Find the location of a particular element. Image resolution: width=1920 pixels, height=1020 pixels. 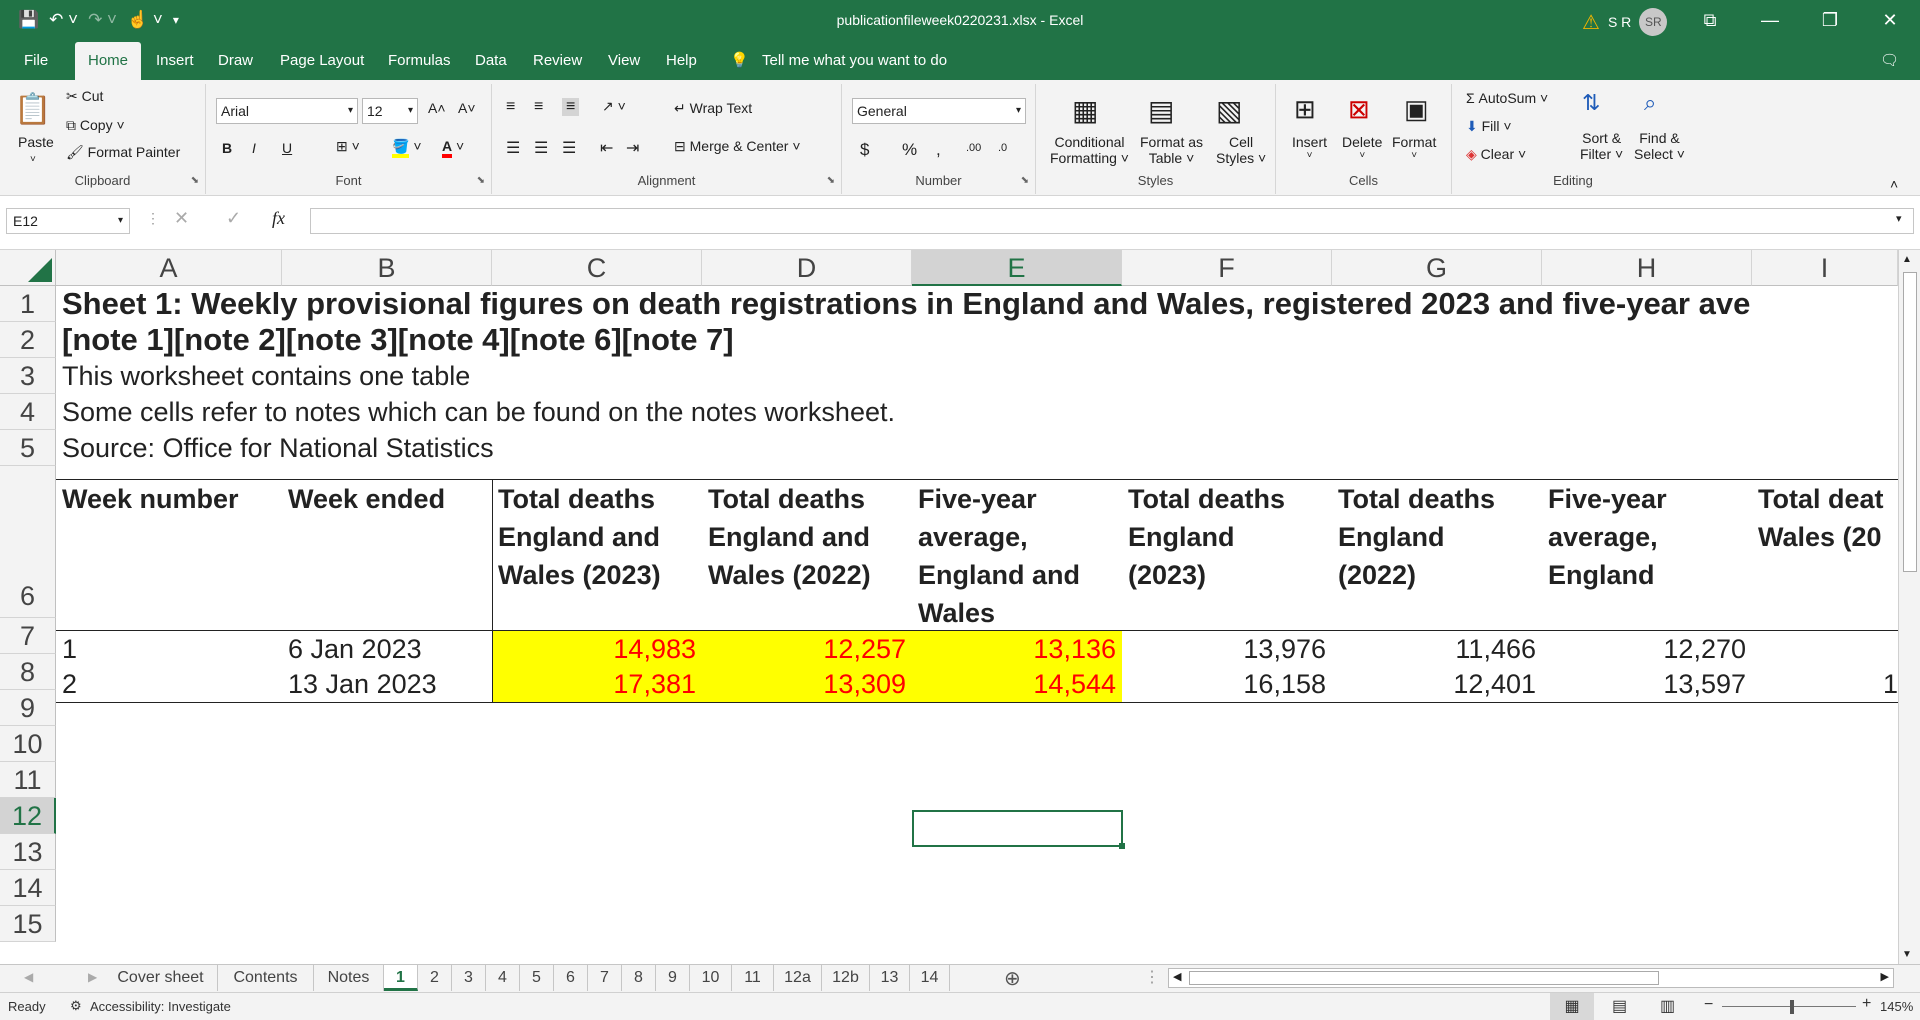

sheet-tab: 8 is located at coordinates (639, 978).